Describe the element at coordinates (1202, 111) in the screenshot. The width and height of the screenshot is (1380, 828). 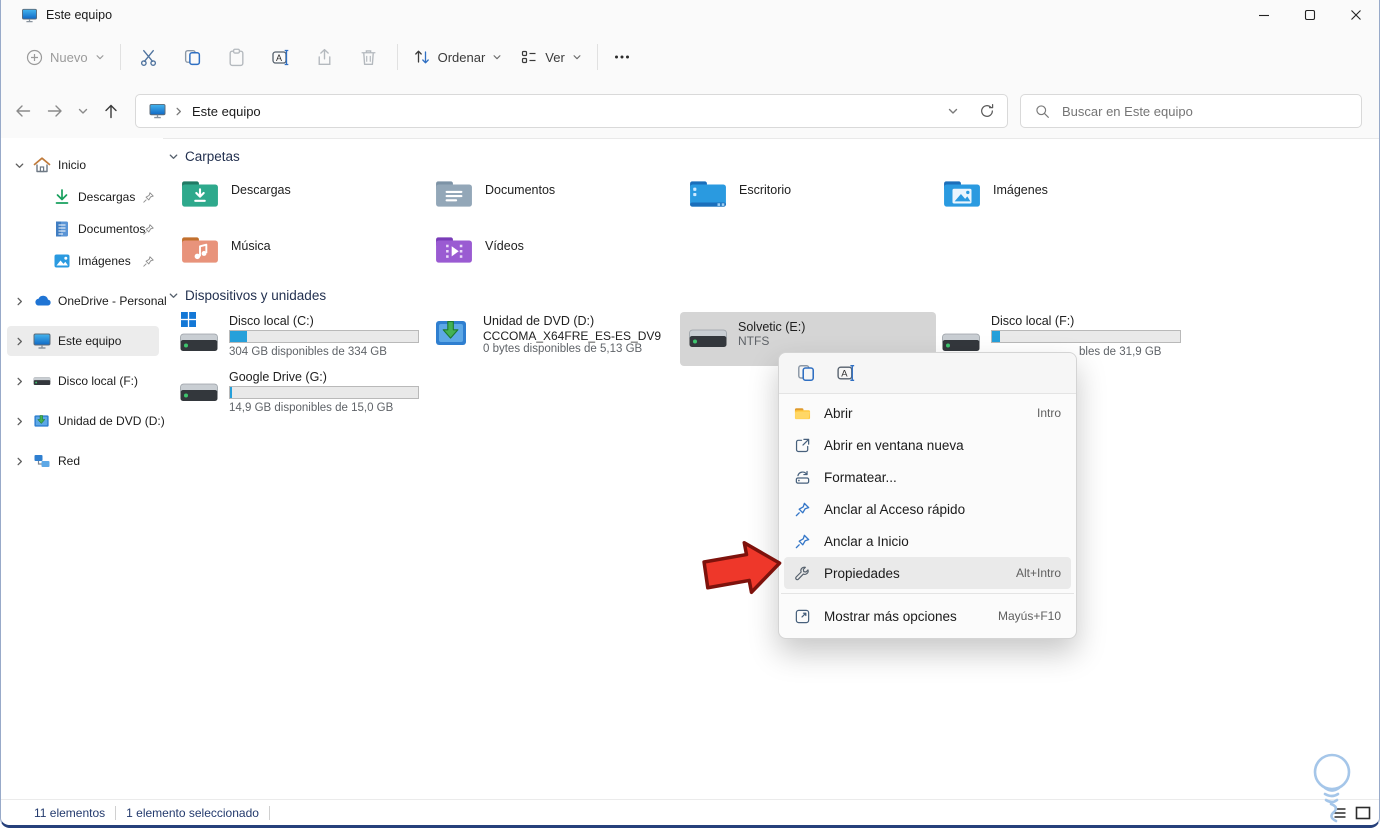
I see `search-input` at that location.